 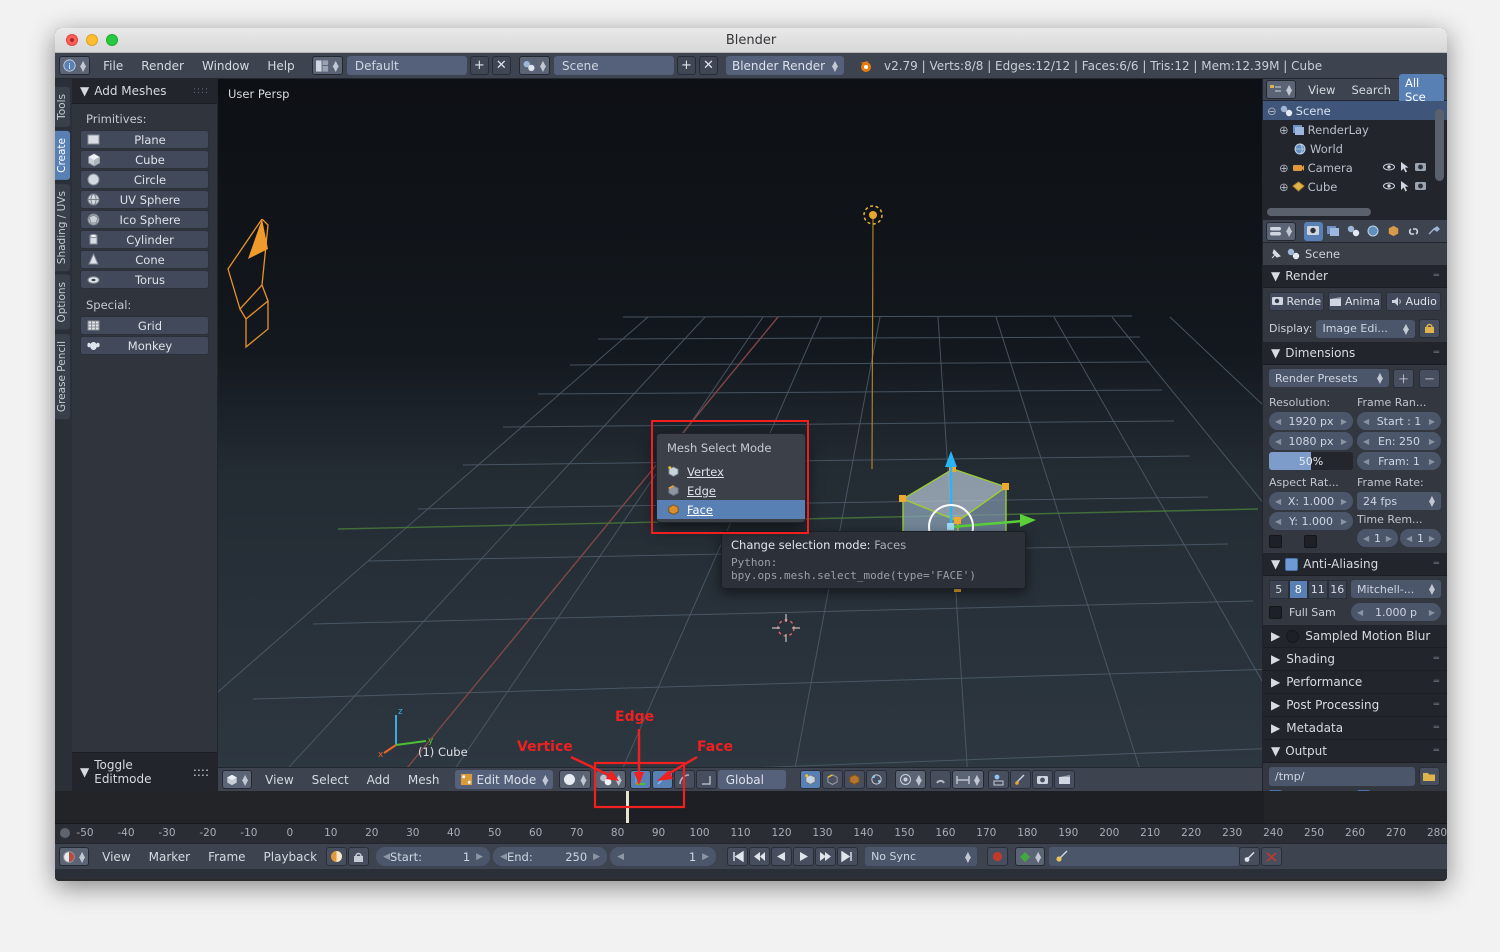 What do you see at coordinates (1393, 231) in the screenshot?
I see `properties-tab-object` at bounding box center [1393, 231].